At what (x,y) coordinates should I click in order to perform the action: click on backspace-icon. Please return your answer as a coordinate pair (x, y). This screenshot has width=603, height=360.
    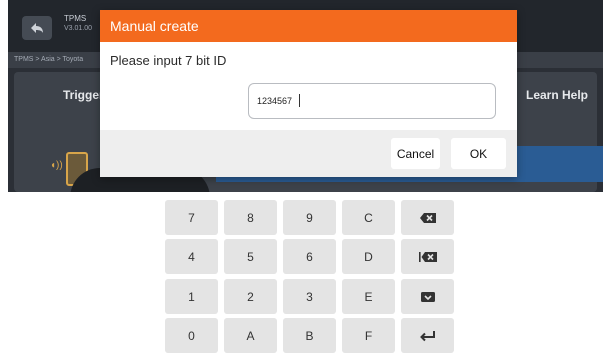
    Looking at the image, I should click on (427, 217).